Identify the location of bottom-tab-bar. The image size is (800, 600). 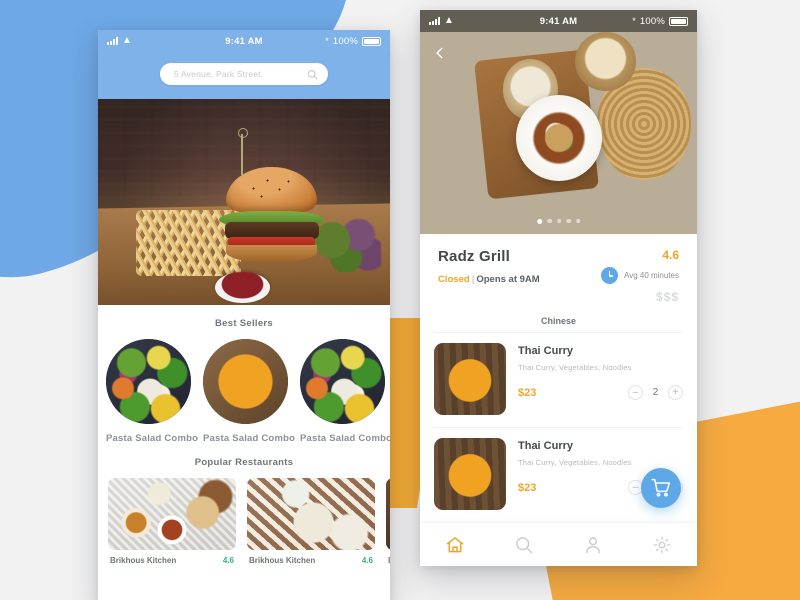
(558, 544).